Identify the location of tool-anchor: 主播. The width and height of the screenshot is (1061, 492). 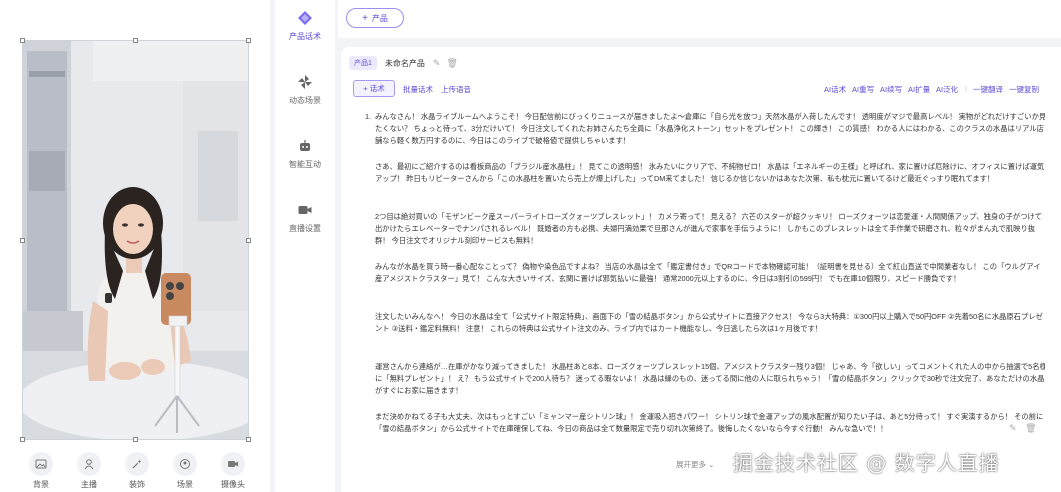
(89, 471).